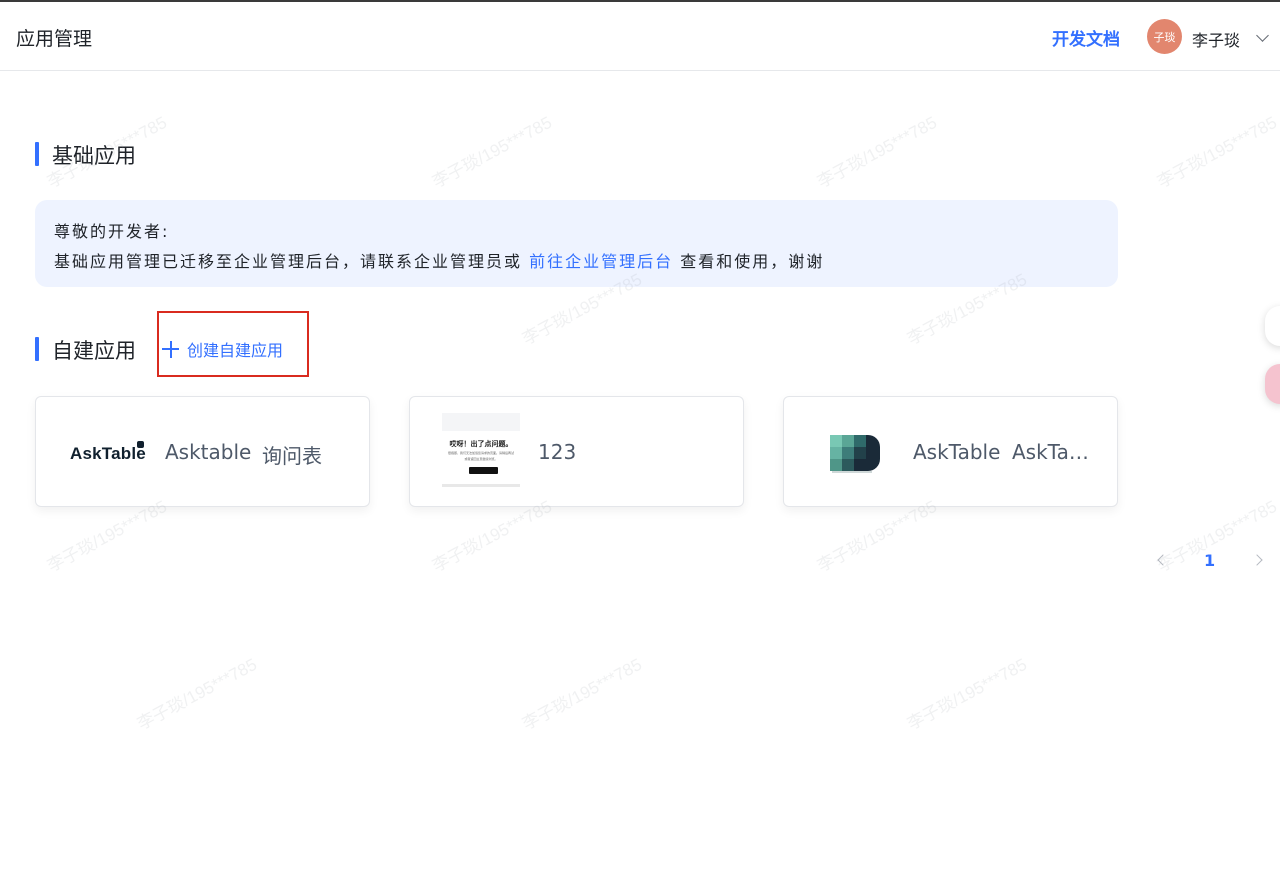 The image size is (1280, 873). I want to click on app-description: 询问表, so click(292, 456).